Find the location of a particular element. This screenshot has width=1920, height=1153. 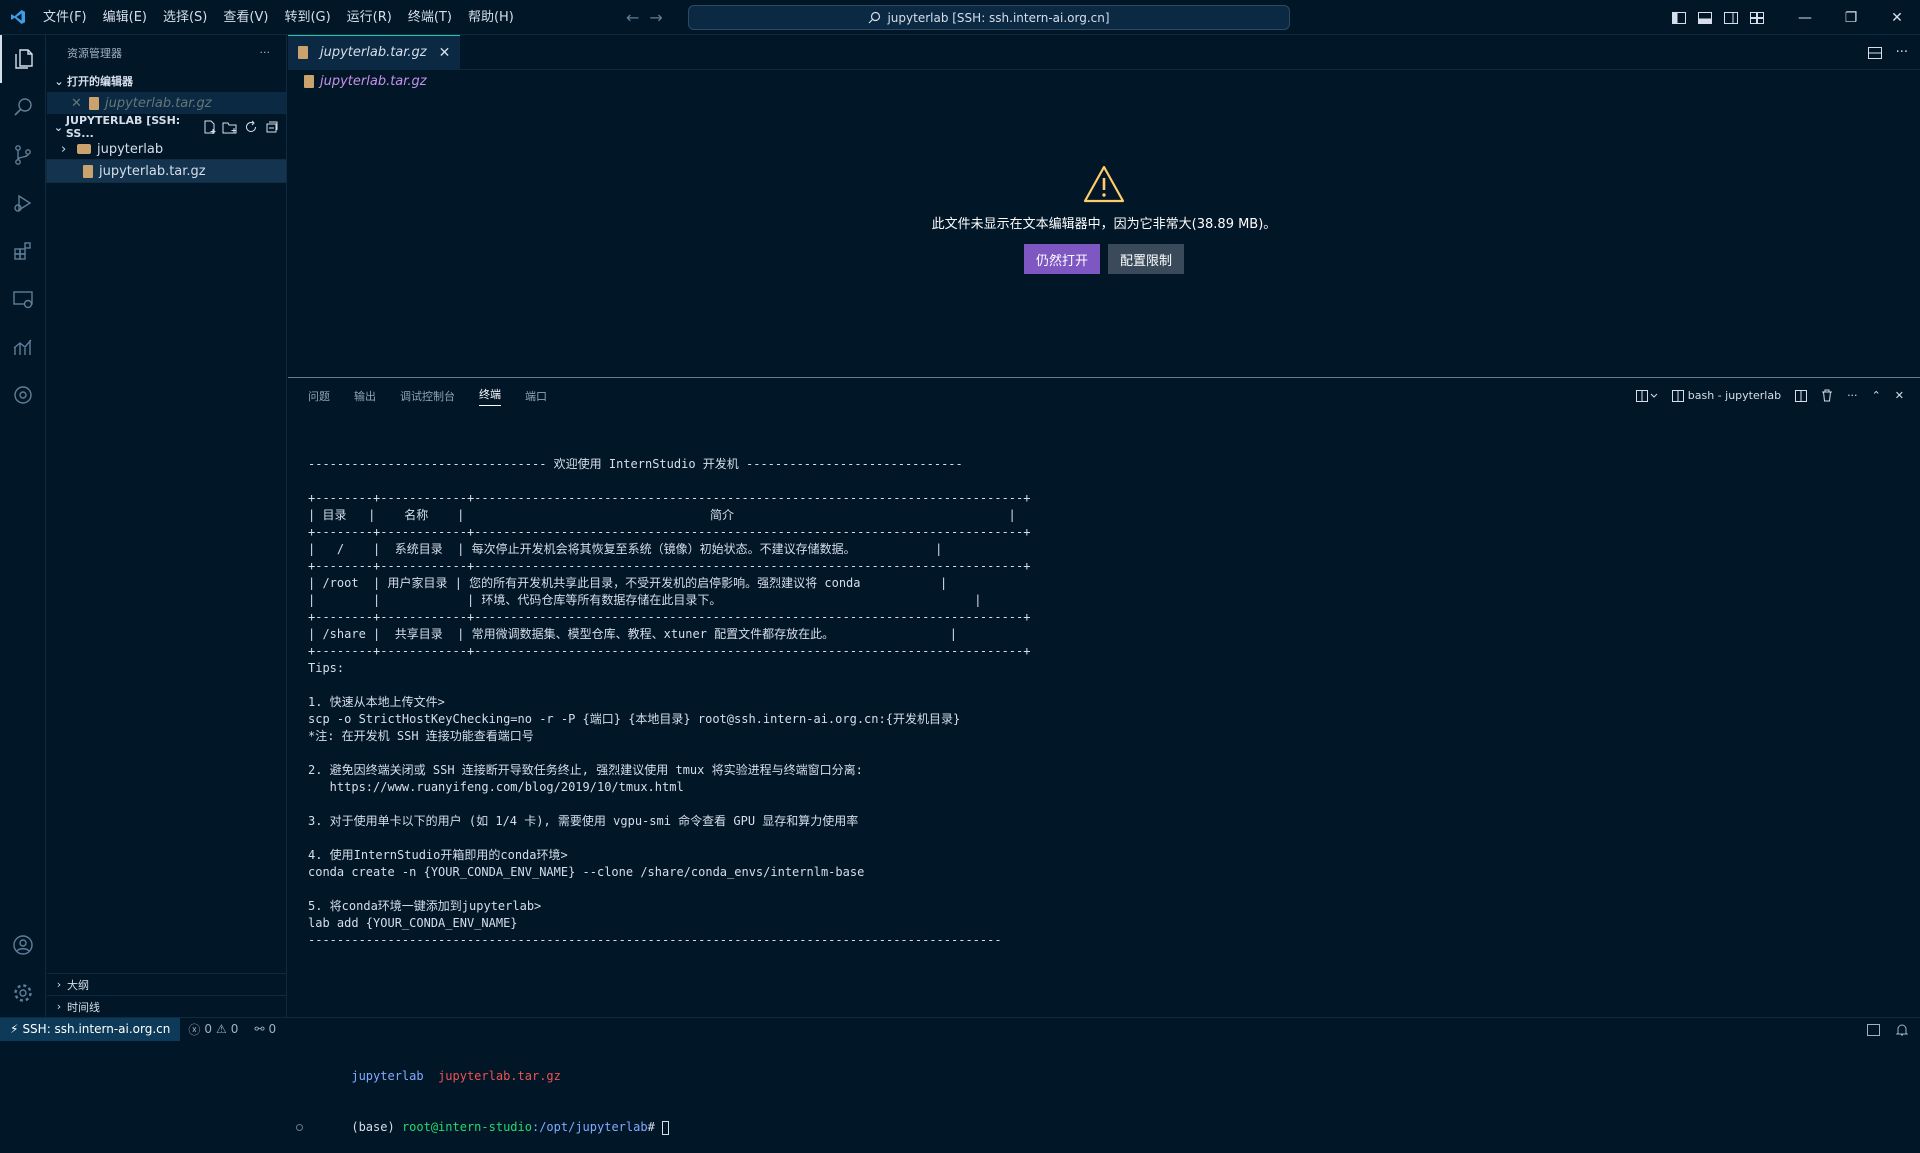

terminal-line: Tips: is located at coordinates (326, 668).